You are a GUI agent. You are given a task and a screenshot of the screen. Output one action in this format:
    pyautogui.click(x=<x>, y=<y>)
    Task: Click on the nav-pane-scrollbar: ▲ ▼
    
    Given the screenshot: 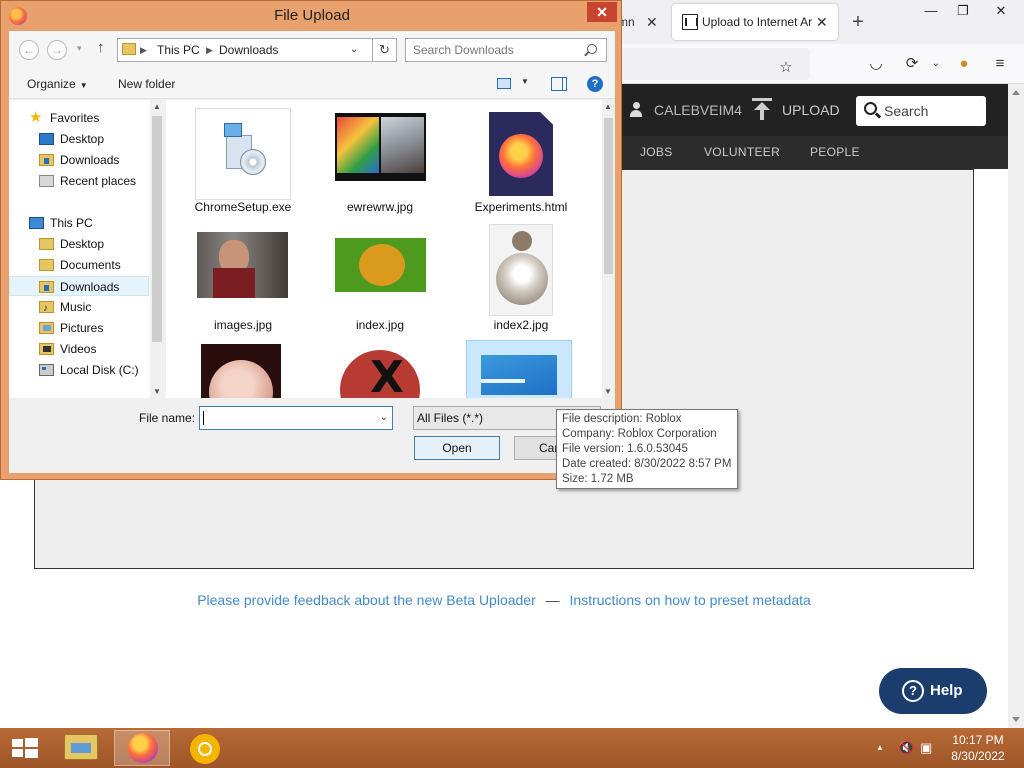 What is the action you would take?
    pyautogui.click(x=157, y=249)
    